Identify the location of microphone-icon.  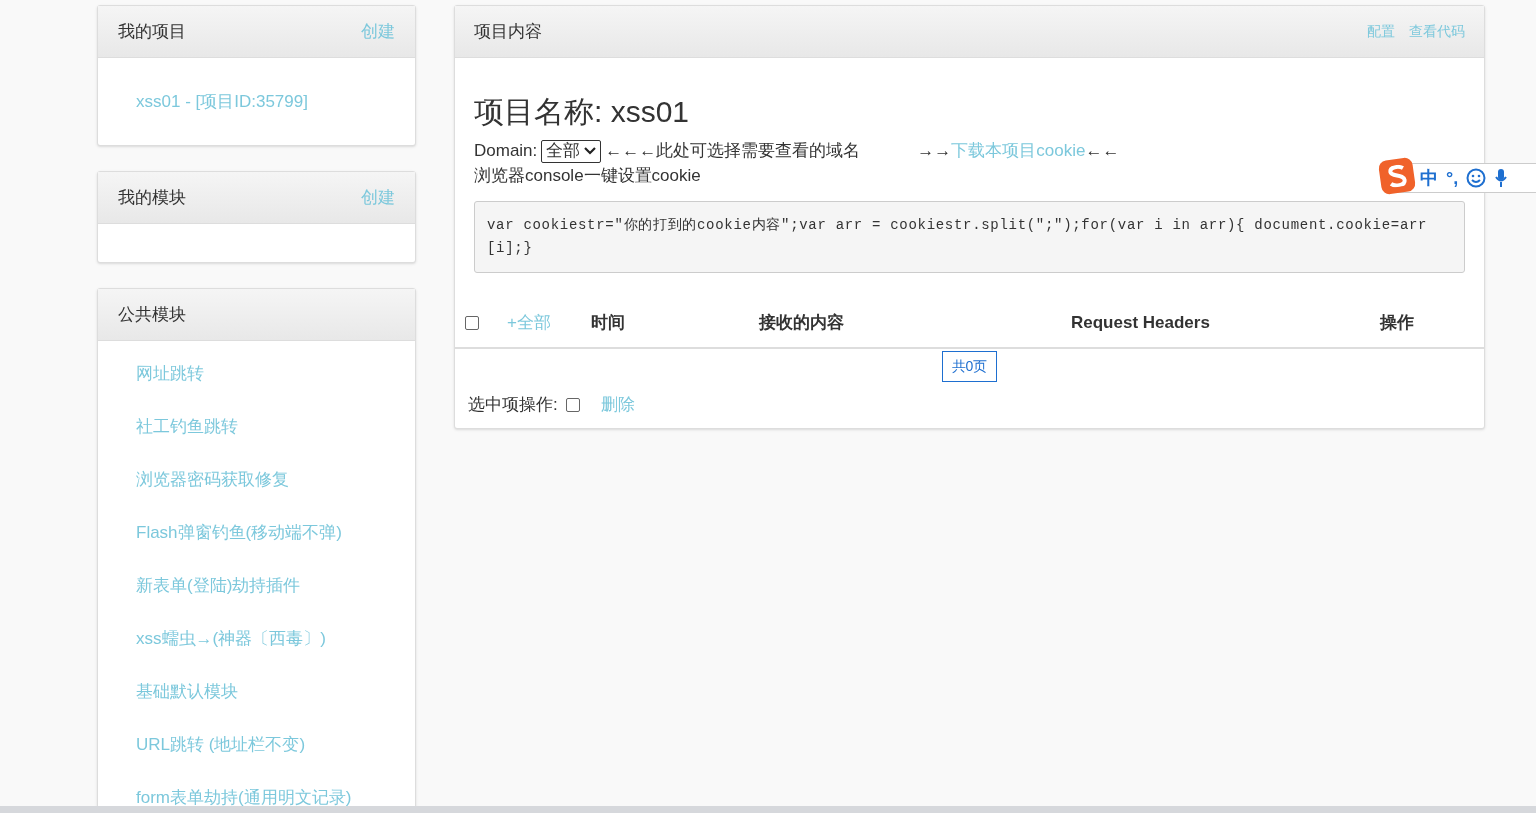
(1501, 178).